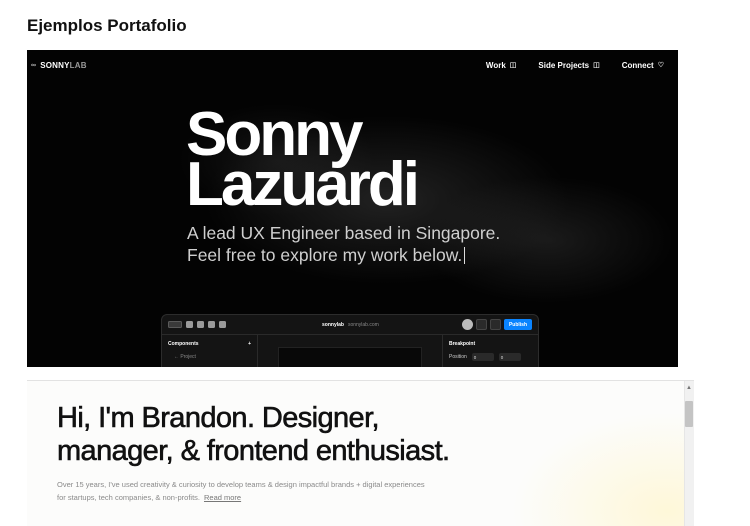 Image resolution: width=750 pixels, height=526 pixels. What do you see at coordinates (222, 497) in the screenshot?
I see `read-more-link: Read more` at bounding box center [222, 497].